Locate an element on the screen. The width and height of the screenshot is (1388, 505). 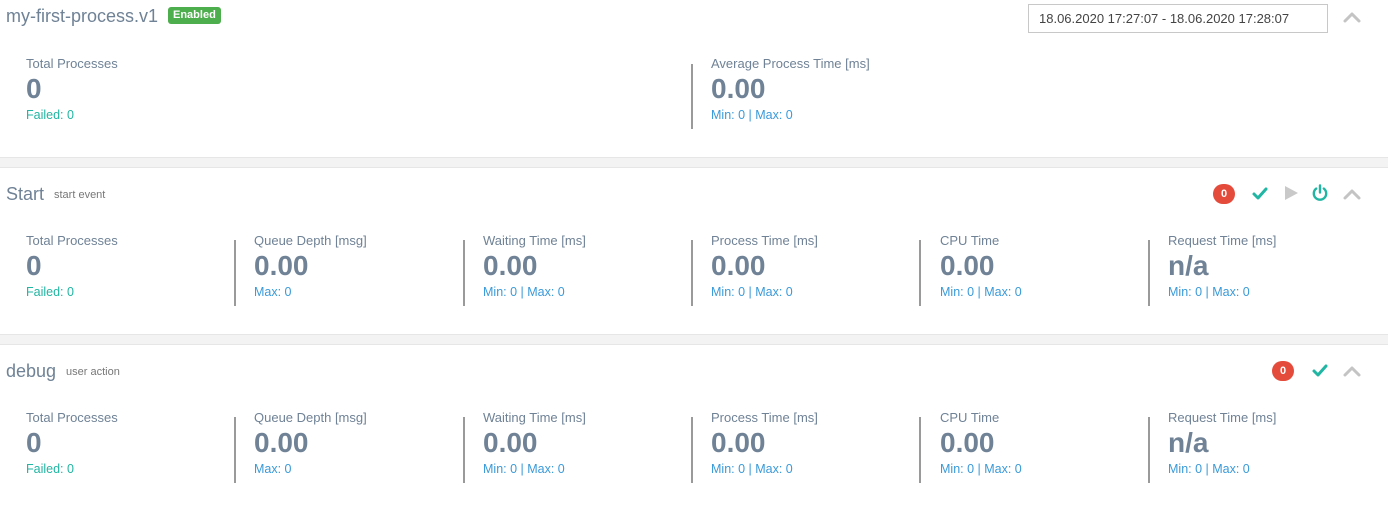
status-badge: Enabled is located at coordinates (194, 15).